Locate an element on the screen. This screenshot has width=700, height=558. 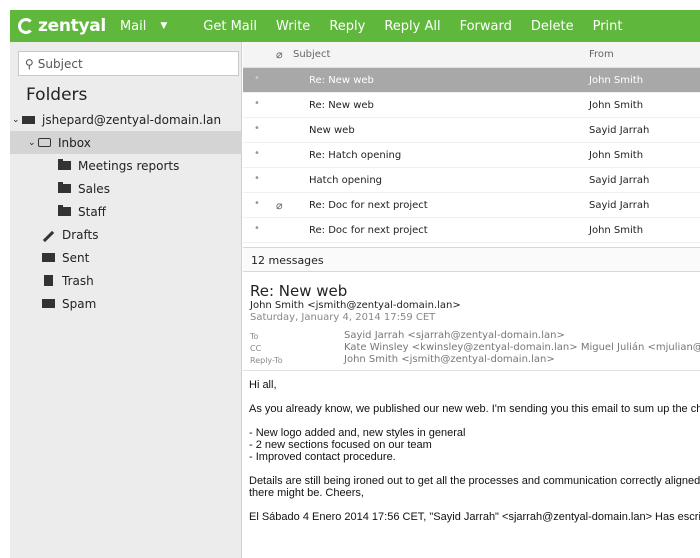
message-count: 12 messages is located at coordinates (471, 259).